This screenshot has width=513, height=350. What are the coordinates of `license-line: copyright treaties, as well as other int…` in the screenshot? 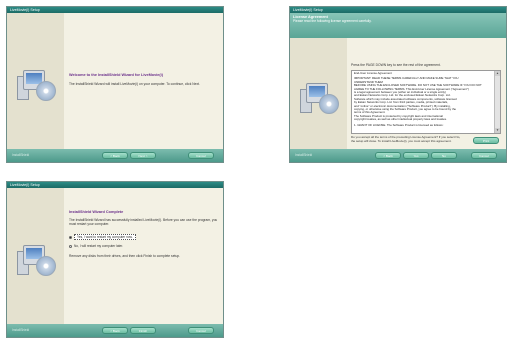 It's located at (400, 119).